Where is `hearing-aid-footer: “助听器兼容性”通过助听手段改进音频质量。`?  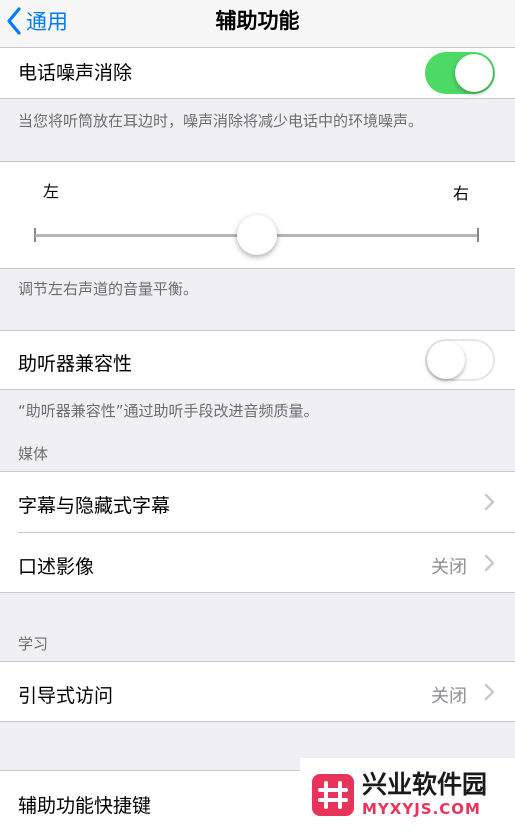 hearing-aid-footer: “助听器兼容性”通过助听手段改进音频质量。 is located at coordinates (168, 411).